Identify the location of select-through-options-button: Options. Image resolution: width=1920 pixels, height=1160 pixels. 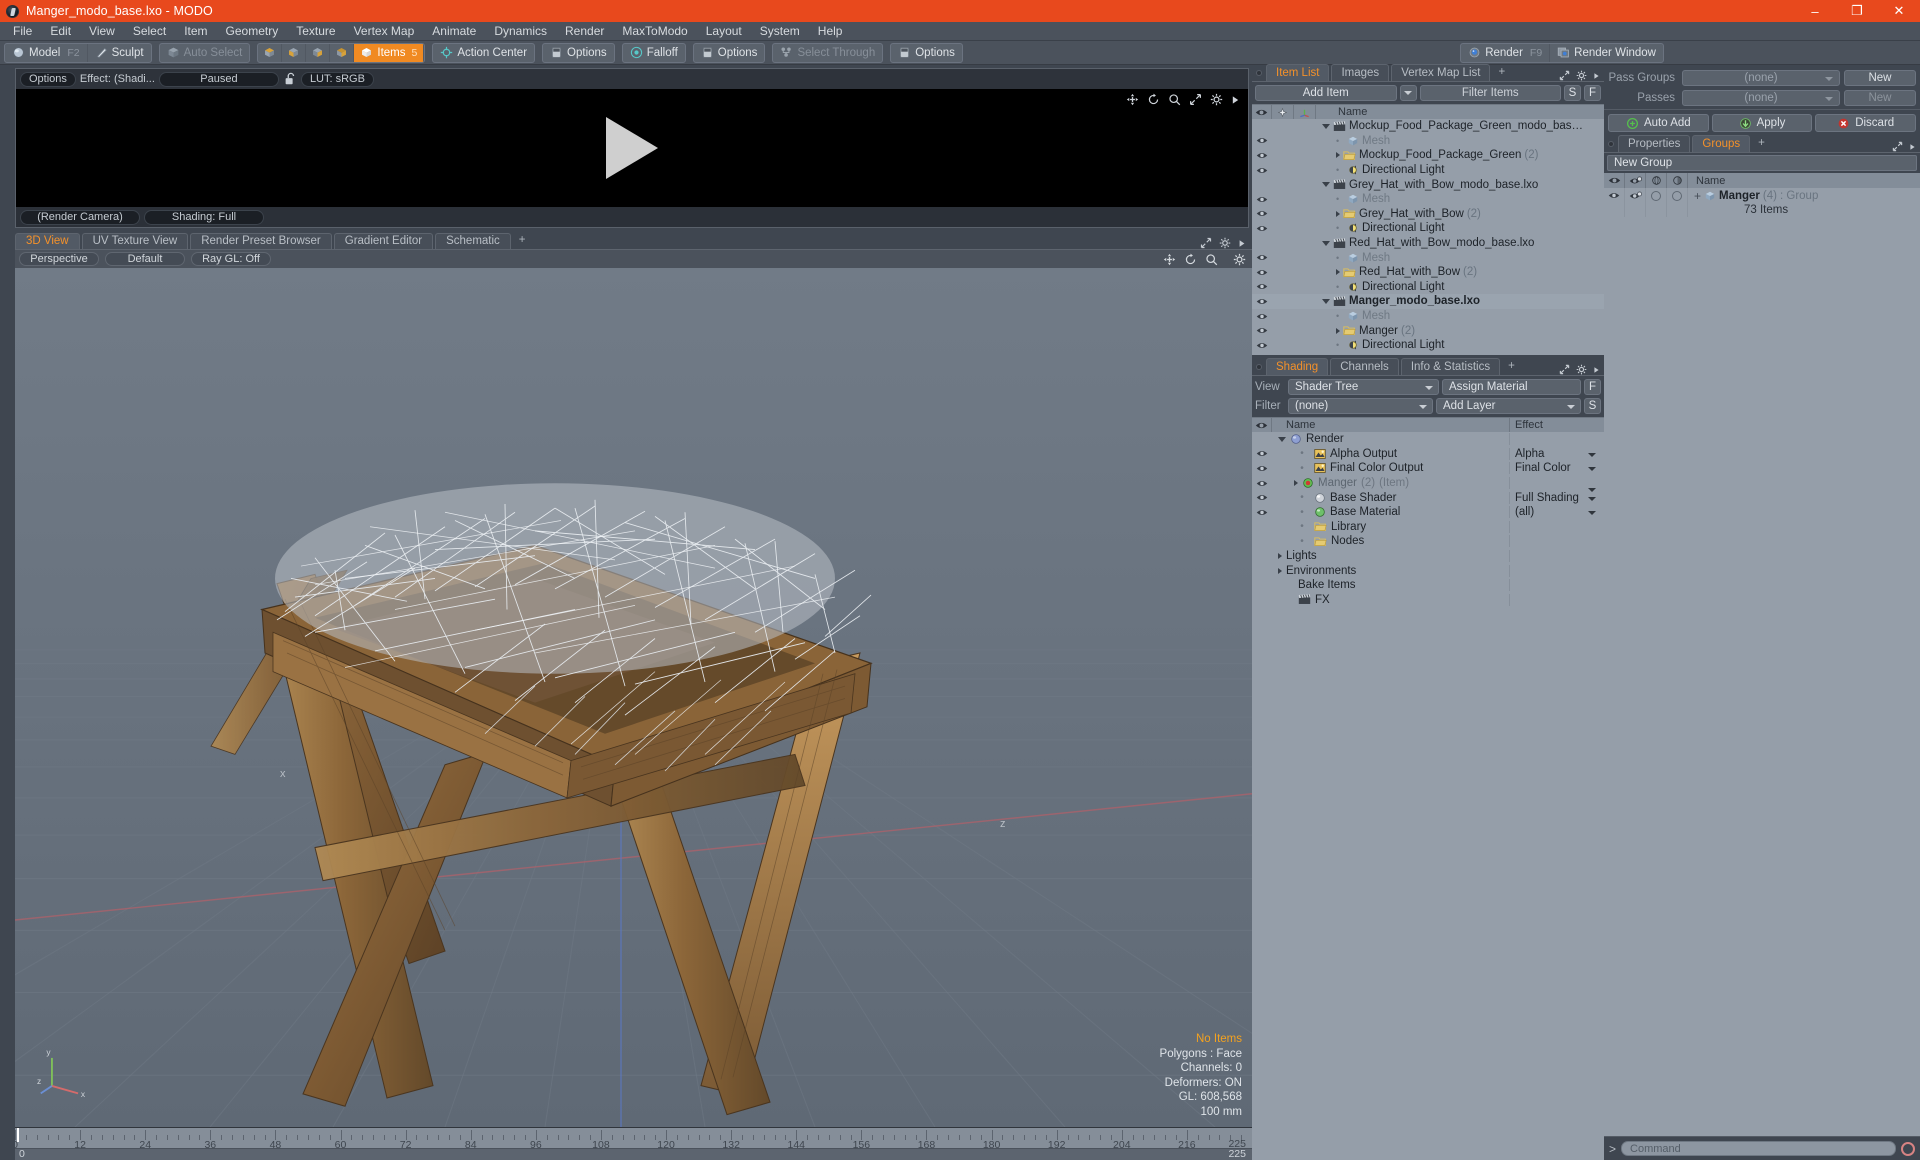
(926, 53).